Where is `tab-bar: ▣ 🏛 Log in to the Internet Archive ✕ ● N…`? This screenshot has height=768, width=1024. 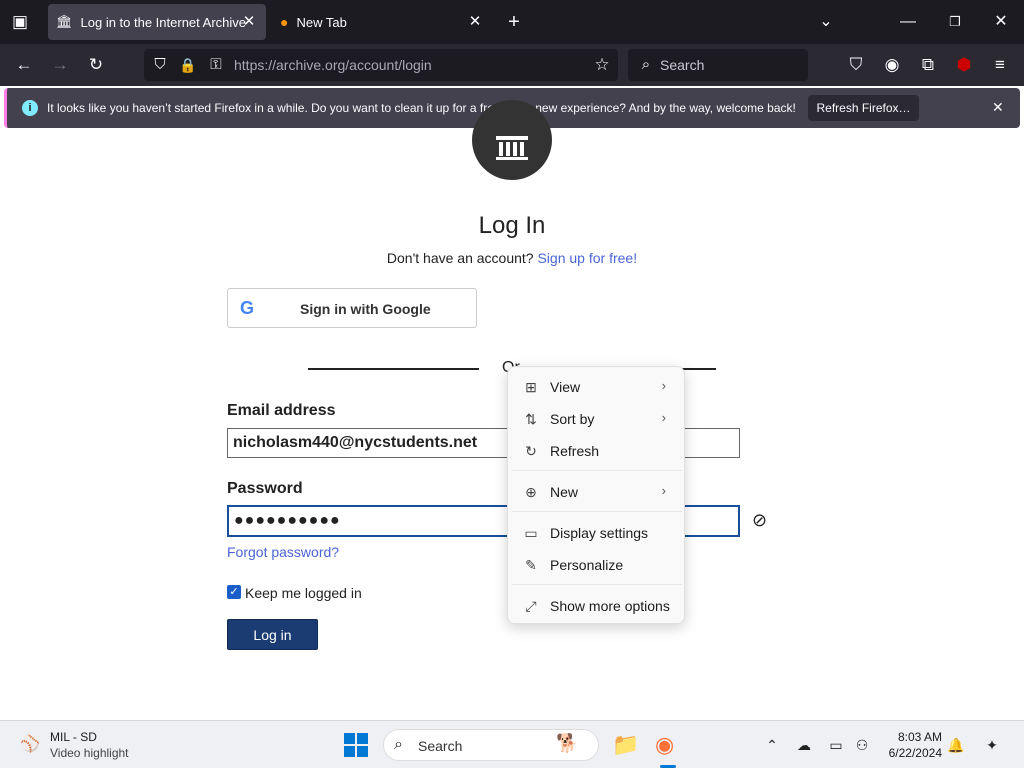 tab-bar: ▣ 🏛 Log in to the Internet Archive ✕ ● N… is located at coordinates (512, 22).